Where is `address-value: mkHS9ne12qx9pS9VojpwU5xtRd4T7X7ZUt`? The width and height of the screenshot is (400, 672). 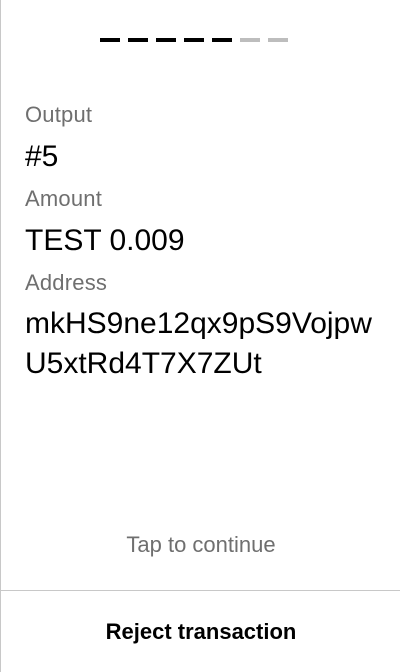
address-value: mkHS9ne12qx9pS9VojpwU5xtRd4T7X7ZUt is located at coordinates (198, 343).